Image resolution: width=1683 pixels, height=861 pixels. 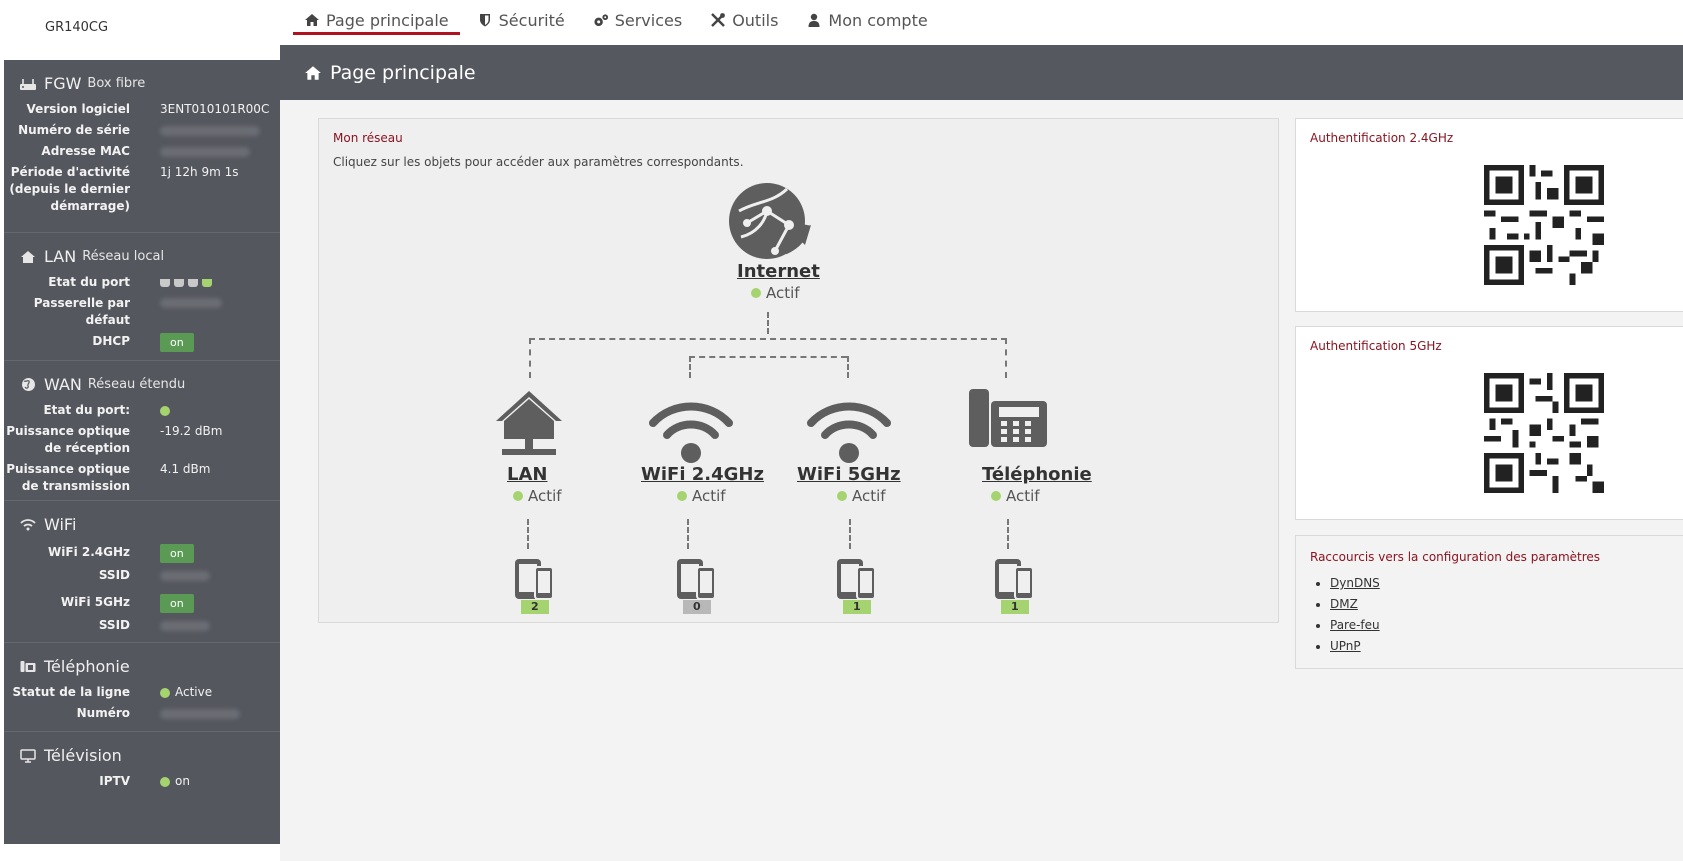 What do you see at coordinates (28, 257) in the screenshot?
I see `house-icon` at bounding box center [28, 257].